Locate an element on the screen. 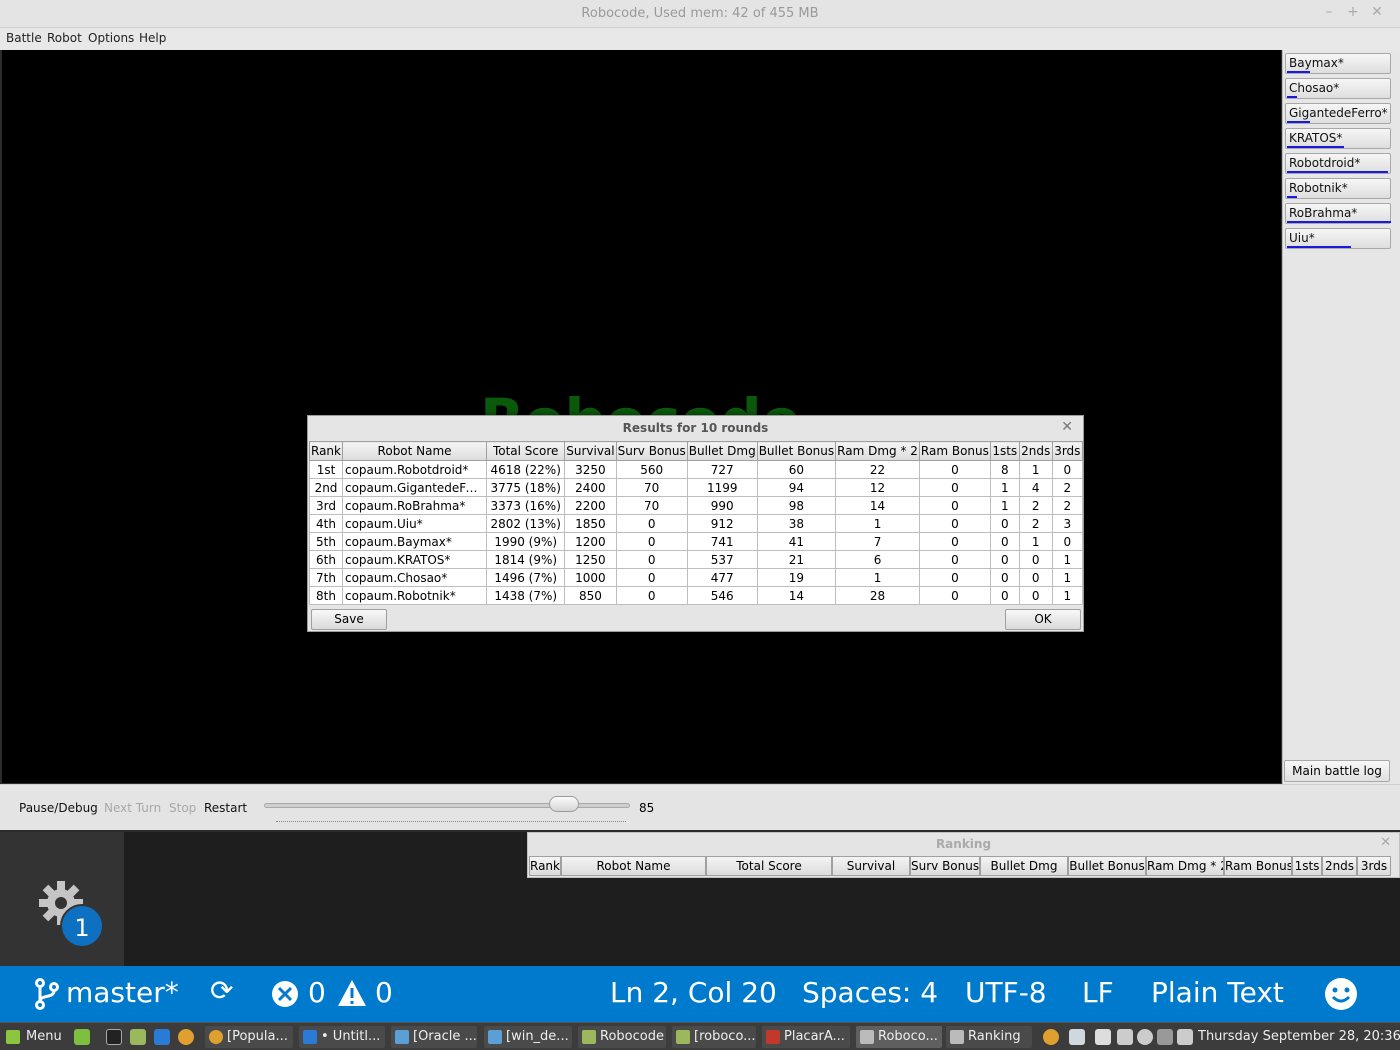 Image resolution: width=1400 pixels, height=1050 pixels. robot-button-uiu: Uiu* is located at coordinates (1338, 238).